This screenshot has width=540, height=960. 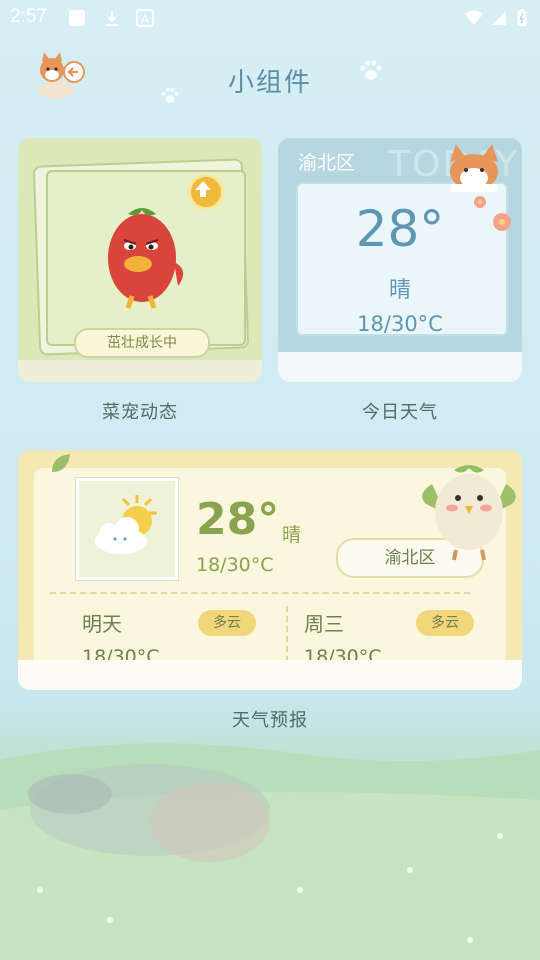 I want to click on upgrade-button, so click(x=206, y=192).